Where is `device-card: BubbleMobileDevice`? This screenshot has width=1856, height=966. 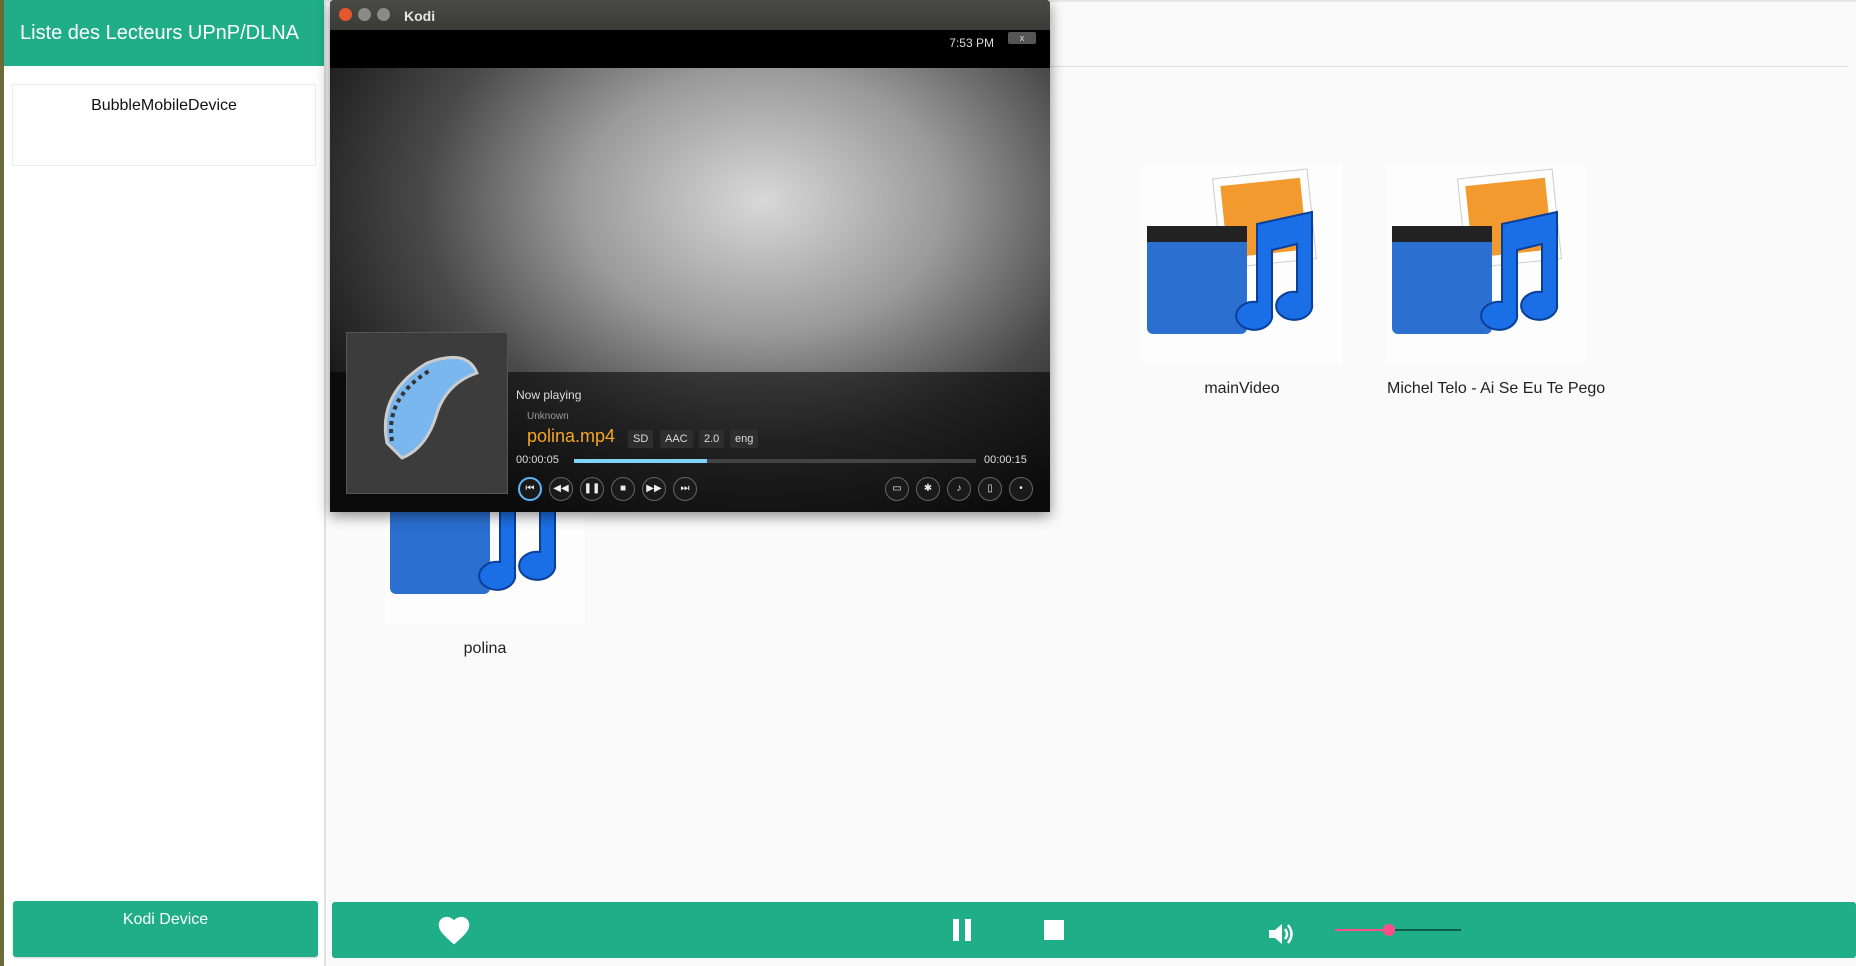 device-card: BubbleMobileDevice is located at coordinates (164, 125).